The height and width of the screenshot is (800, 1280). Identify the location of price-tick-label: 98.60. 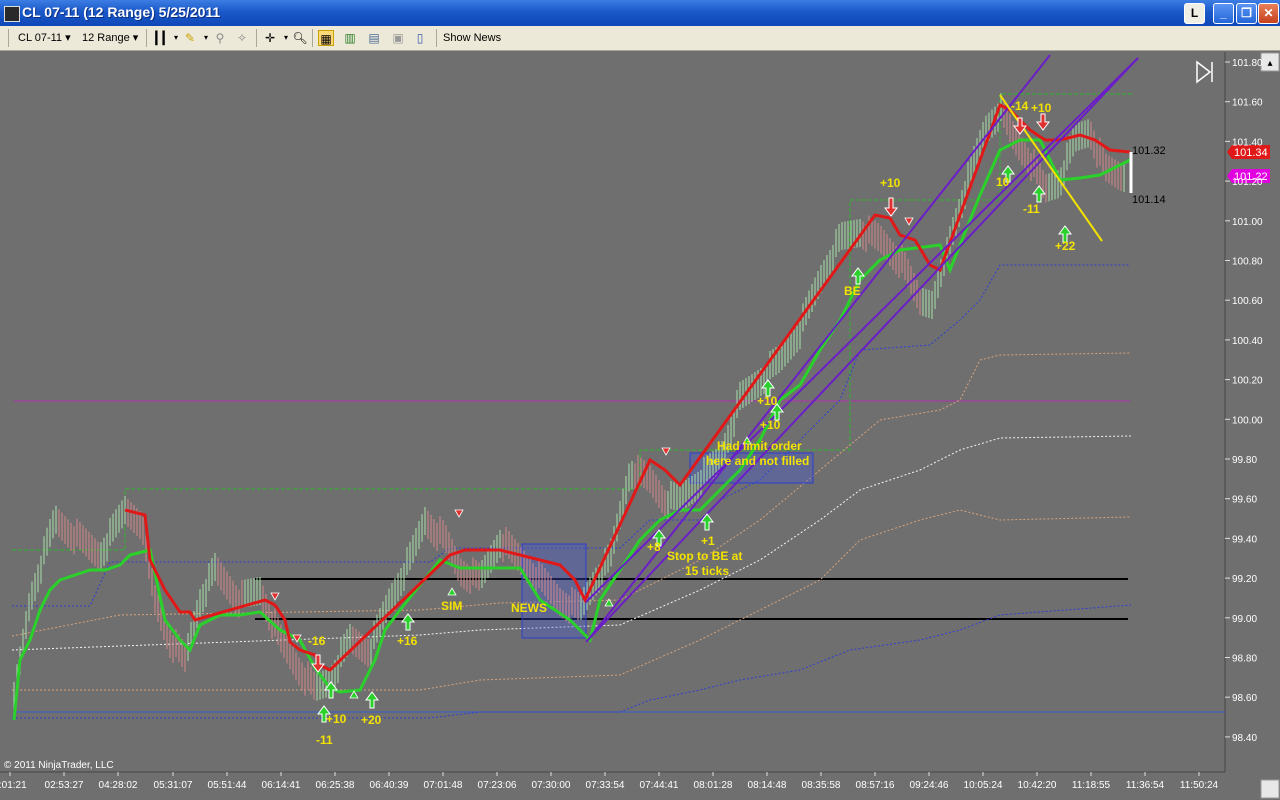
(1244, 698).